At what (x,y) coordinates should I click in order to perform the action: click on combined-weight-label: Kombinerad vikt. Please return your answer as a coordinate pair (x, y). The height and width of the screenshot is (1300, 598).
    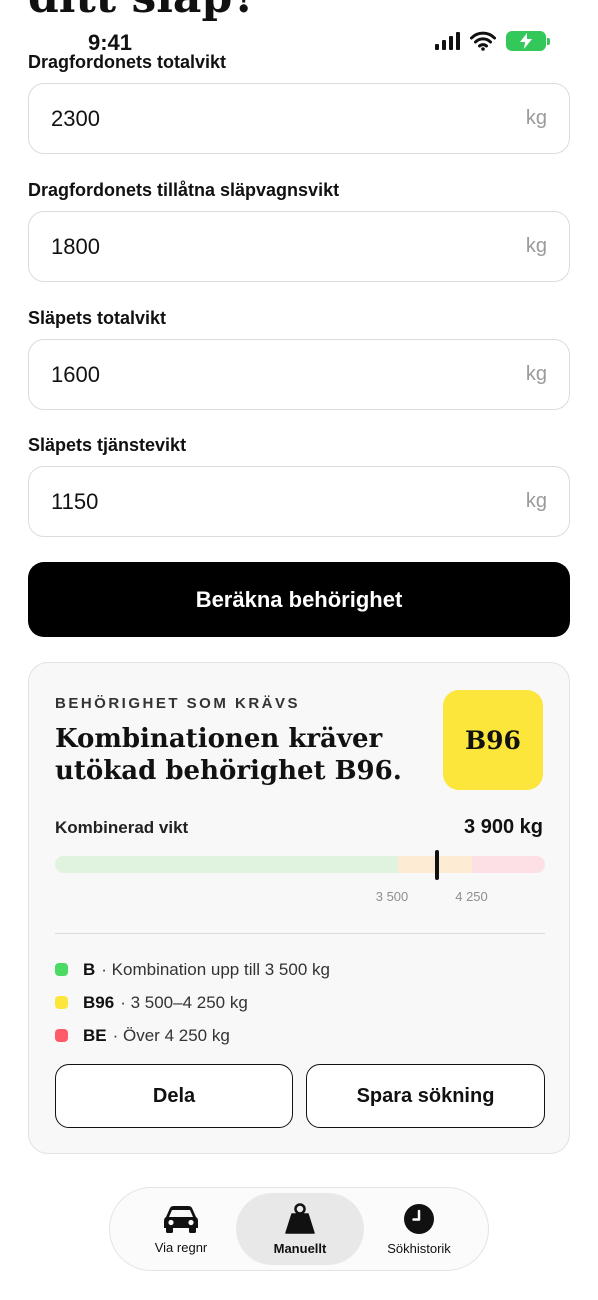
    Looking at the image, I should click on (122, 827).